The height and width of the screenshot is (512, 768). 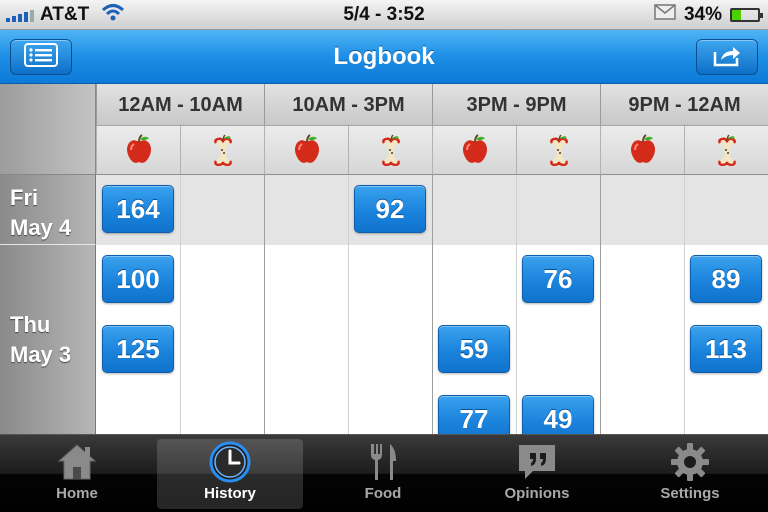 I want to click on share-icon, so click(x=727, y=57).